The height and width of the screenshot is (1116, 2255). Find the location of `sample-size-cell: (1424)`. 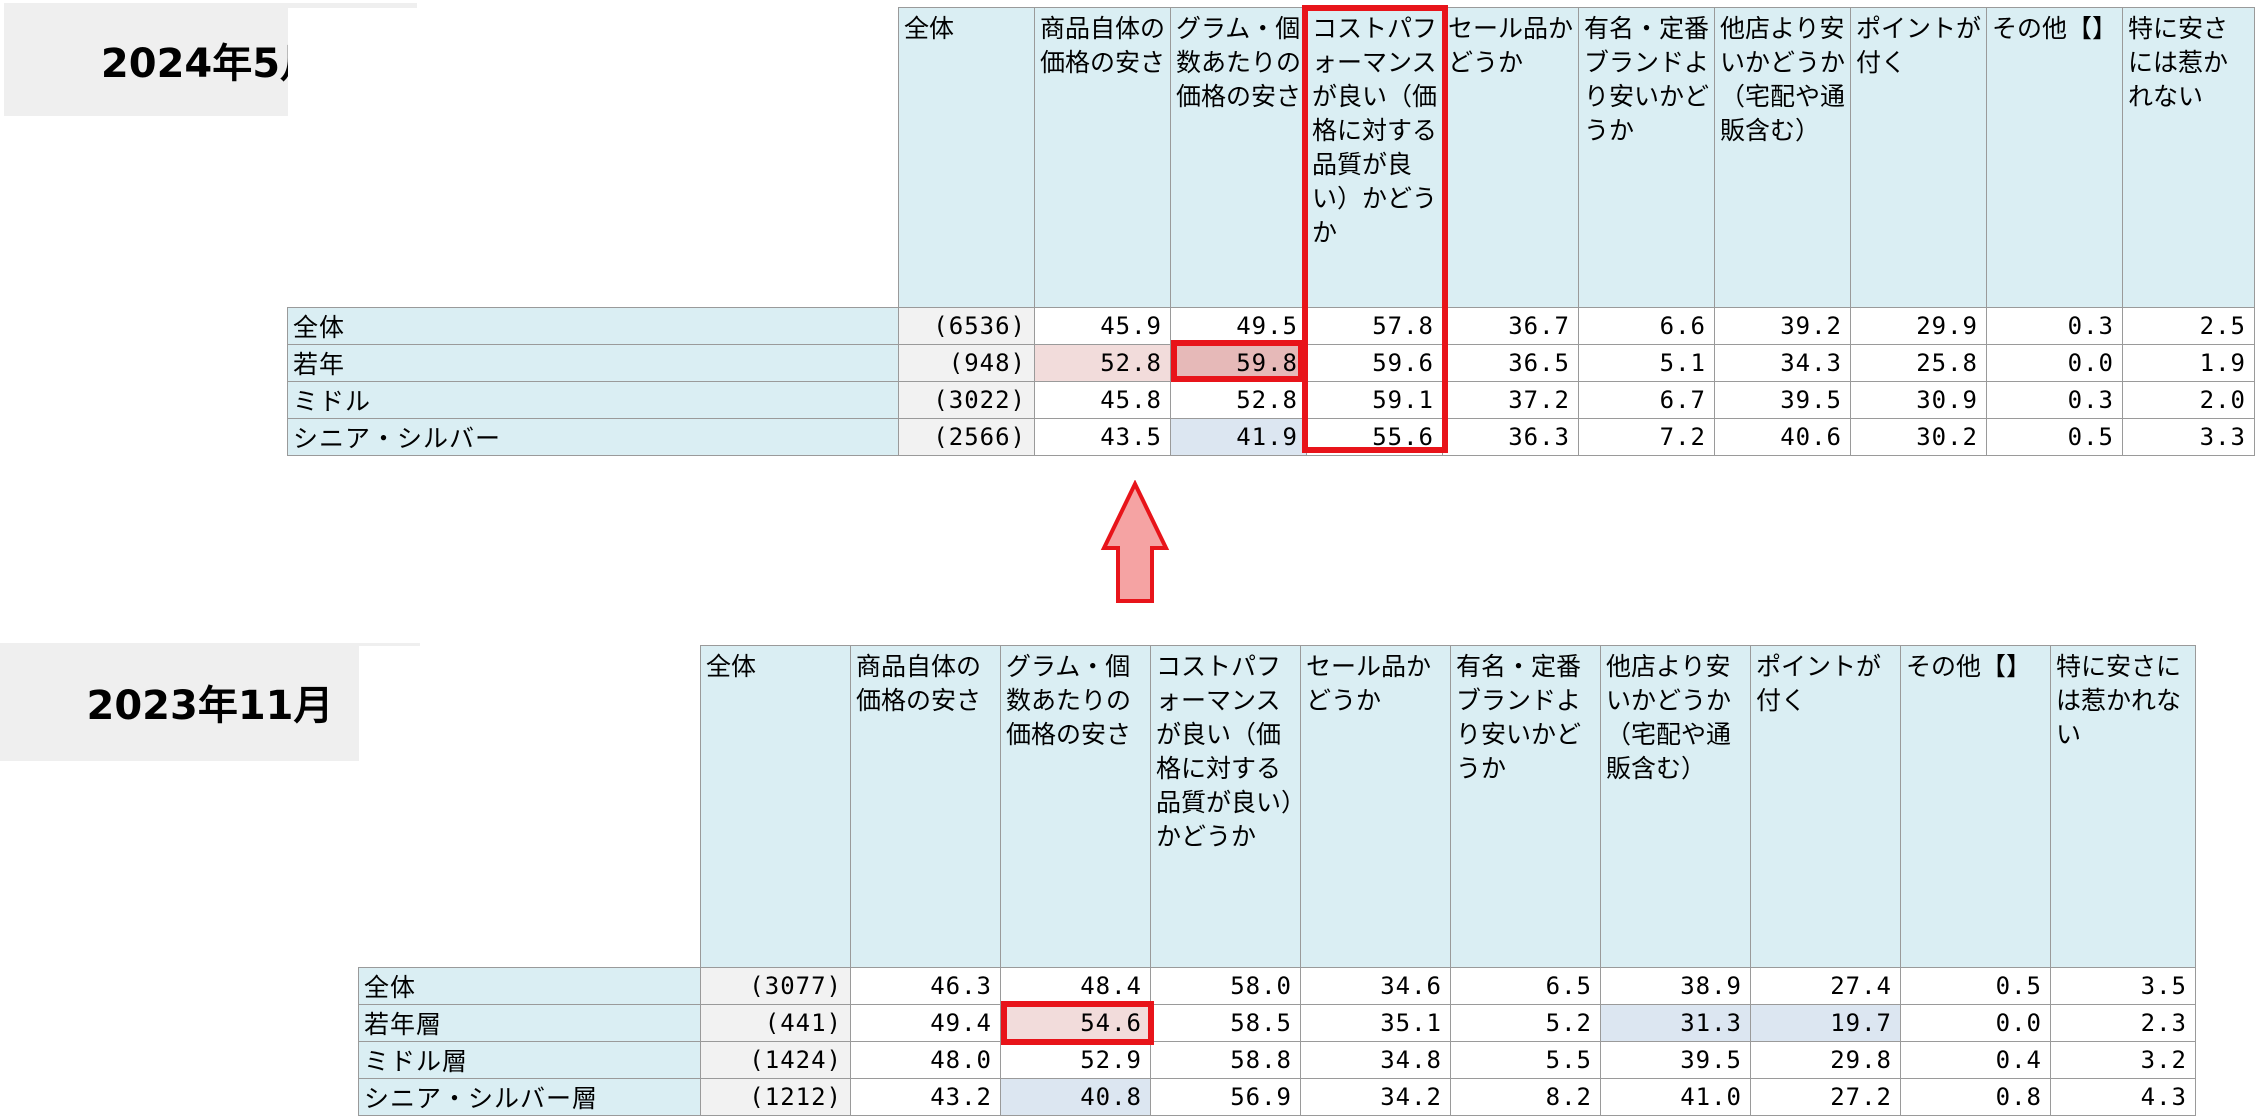

sample-size-cell: (1424) is located at coordinates (775, 1060).